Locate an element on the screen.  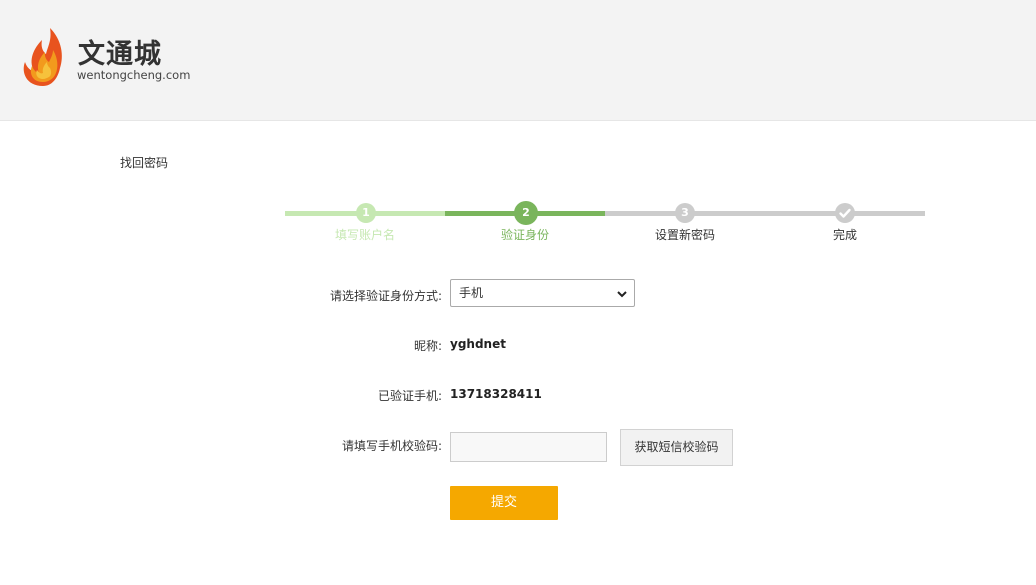
chevron-down-icon is located at coordinates (622, 294).